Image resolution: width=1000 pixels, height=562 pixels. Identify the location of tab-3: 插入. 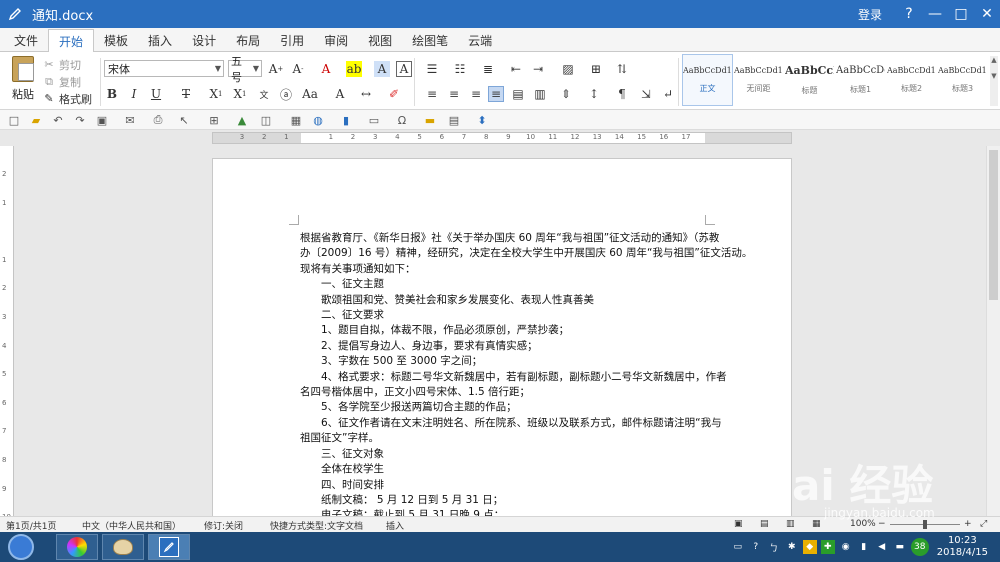
(160, 40).